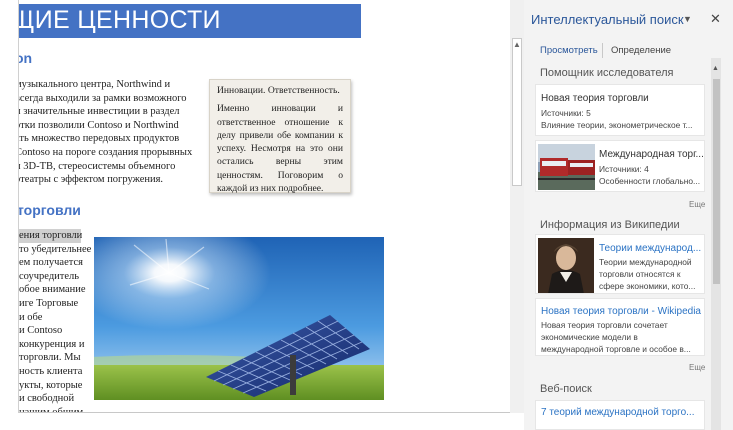  What do you see at coordinates (26, 58) in the screenshot?
I see `section-heading-1: on` at bounding box center [26, 58].